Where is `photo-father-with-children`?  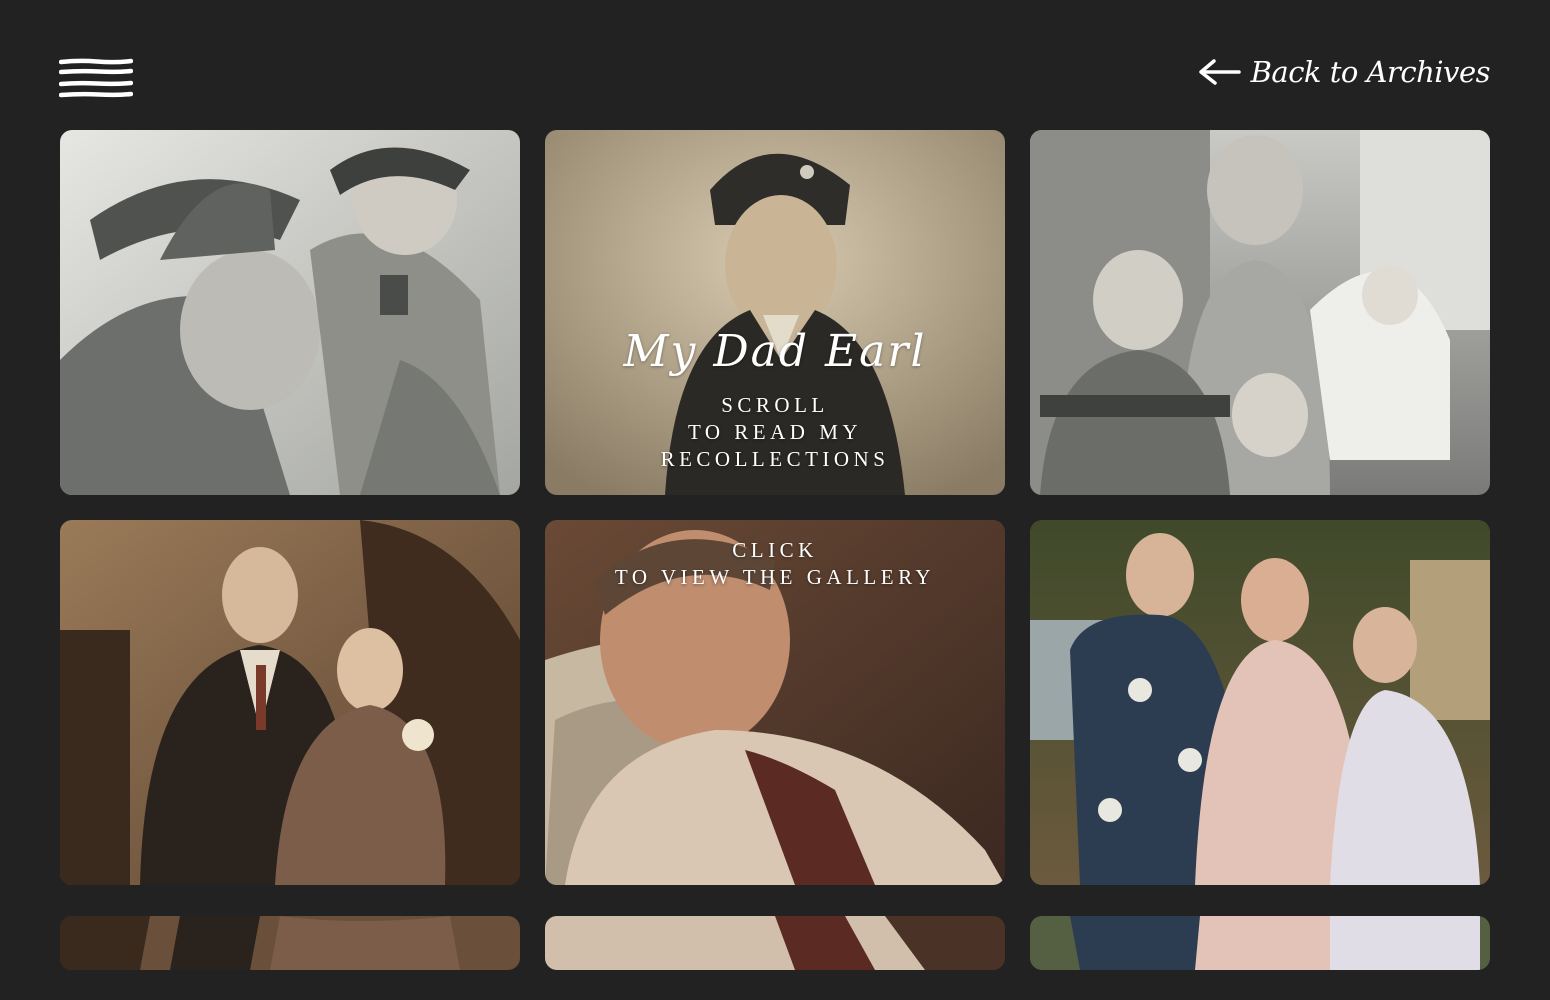 photo-father-with-children is located at coordinates (1260, 312).